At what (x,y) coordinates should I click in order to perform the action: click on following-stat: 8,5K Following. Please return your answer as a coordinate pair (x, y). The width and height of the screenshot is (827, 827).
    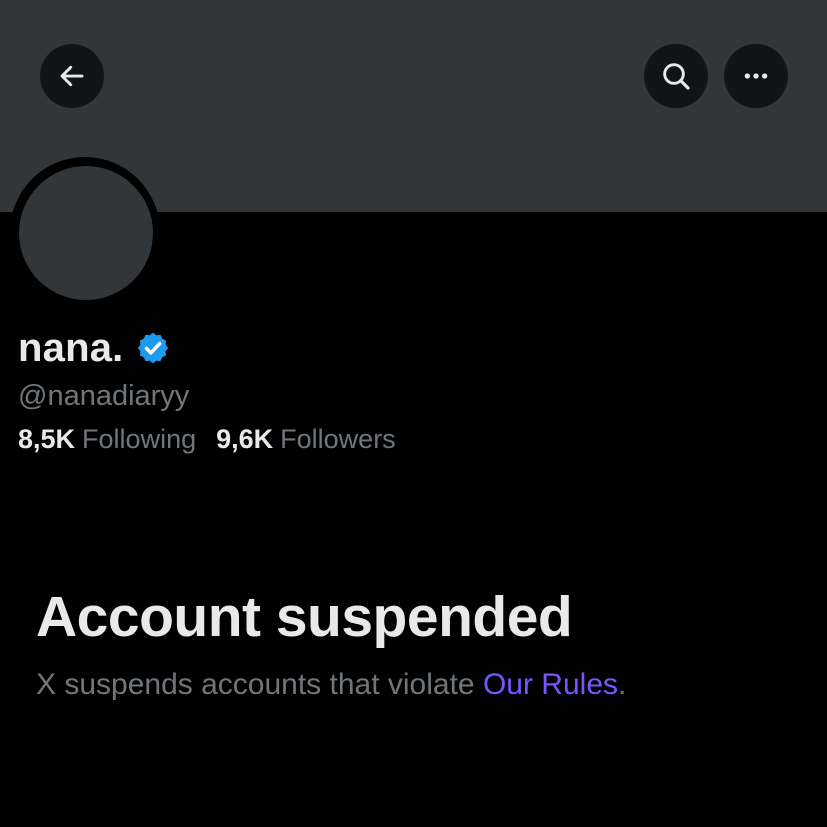
    Looking at the image, I should click on (107, 439).